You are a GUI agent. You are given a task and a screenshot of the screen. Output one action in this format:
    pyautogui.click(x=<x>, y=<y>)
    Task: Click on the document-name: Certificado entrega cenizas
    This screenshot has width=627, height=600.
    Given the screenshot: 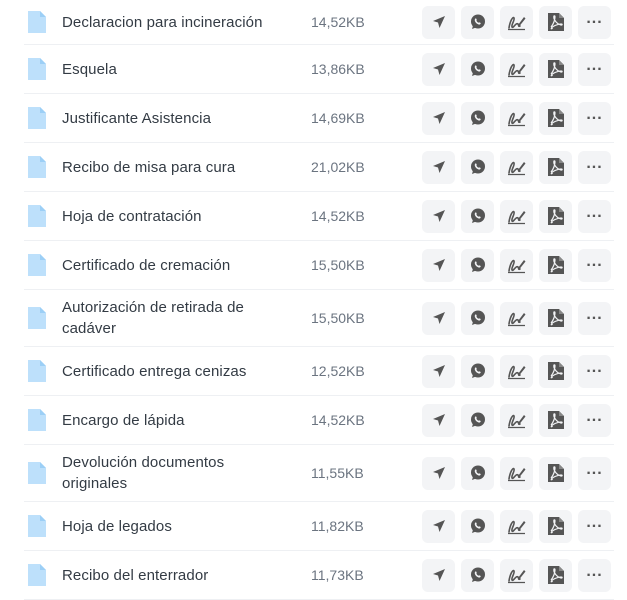 What is the action you would take?
    pyautogui.click(x=174, y=371)
    